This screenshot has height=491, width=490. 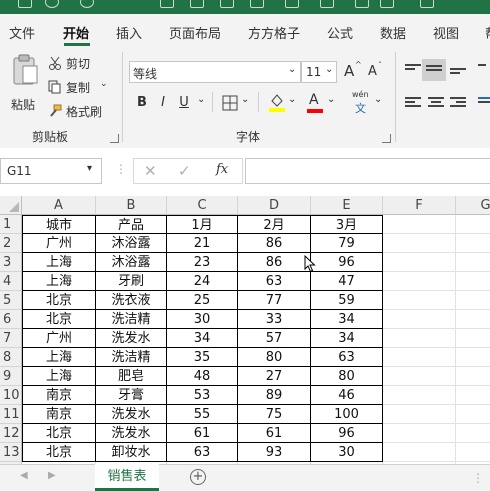 What do you see at coordinates (419, 281) in the screenshot?
I see `cell-f4` at bounding box center [419, 281].